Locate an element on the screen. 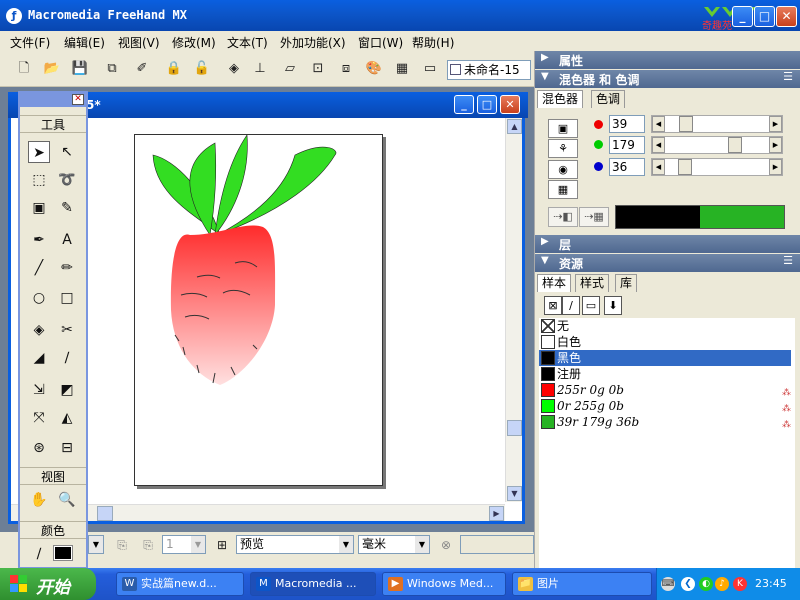 The height and width of the screenshot is (600, 800). red-value-input: 39 is located at coordinates (627, 124).